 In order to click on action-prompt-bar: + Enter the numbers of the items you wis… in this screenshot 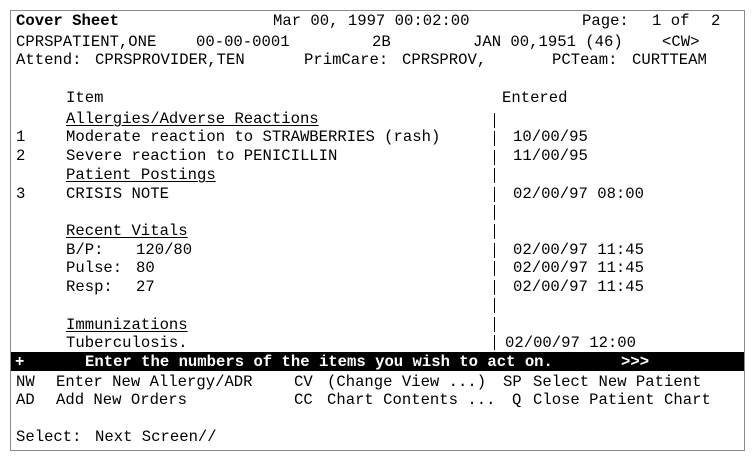, I will do `click(377, 361)`.